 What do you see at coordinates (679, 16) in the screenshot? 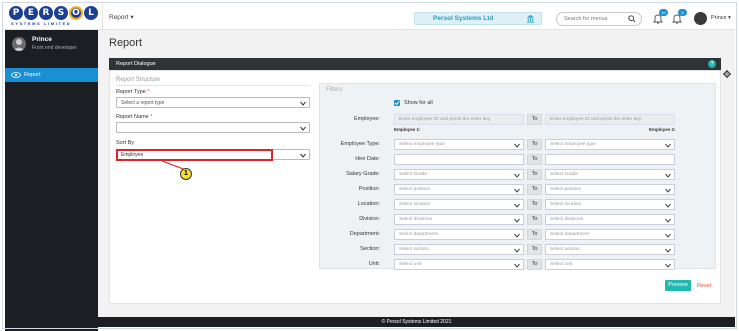
I see `alerts-button: 3` at bounding box center [679, 16].